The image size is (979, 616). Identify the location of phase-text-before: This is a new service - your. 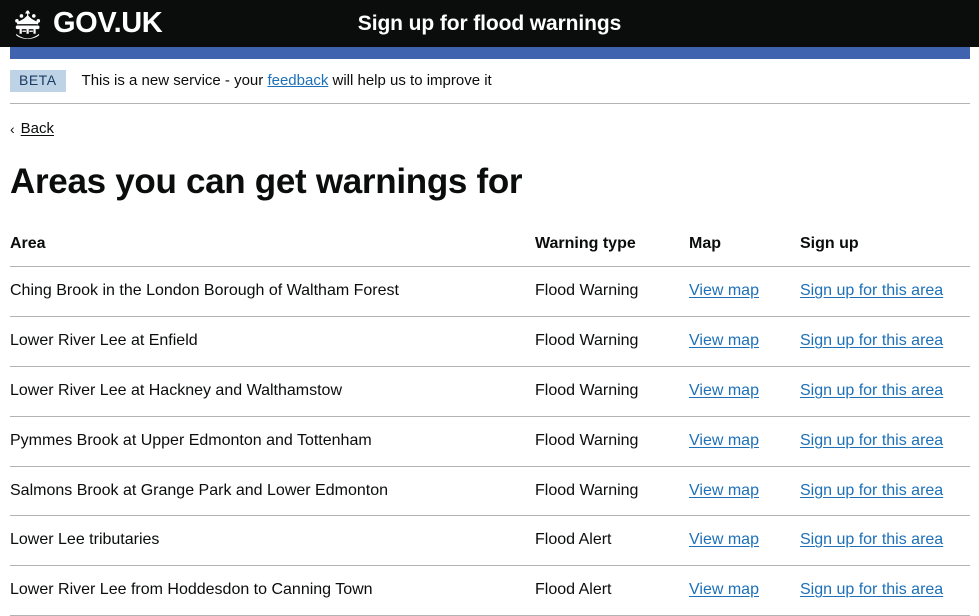
(172, 81).